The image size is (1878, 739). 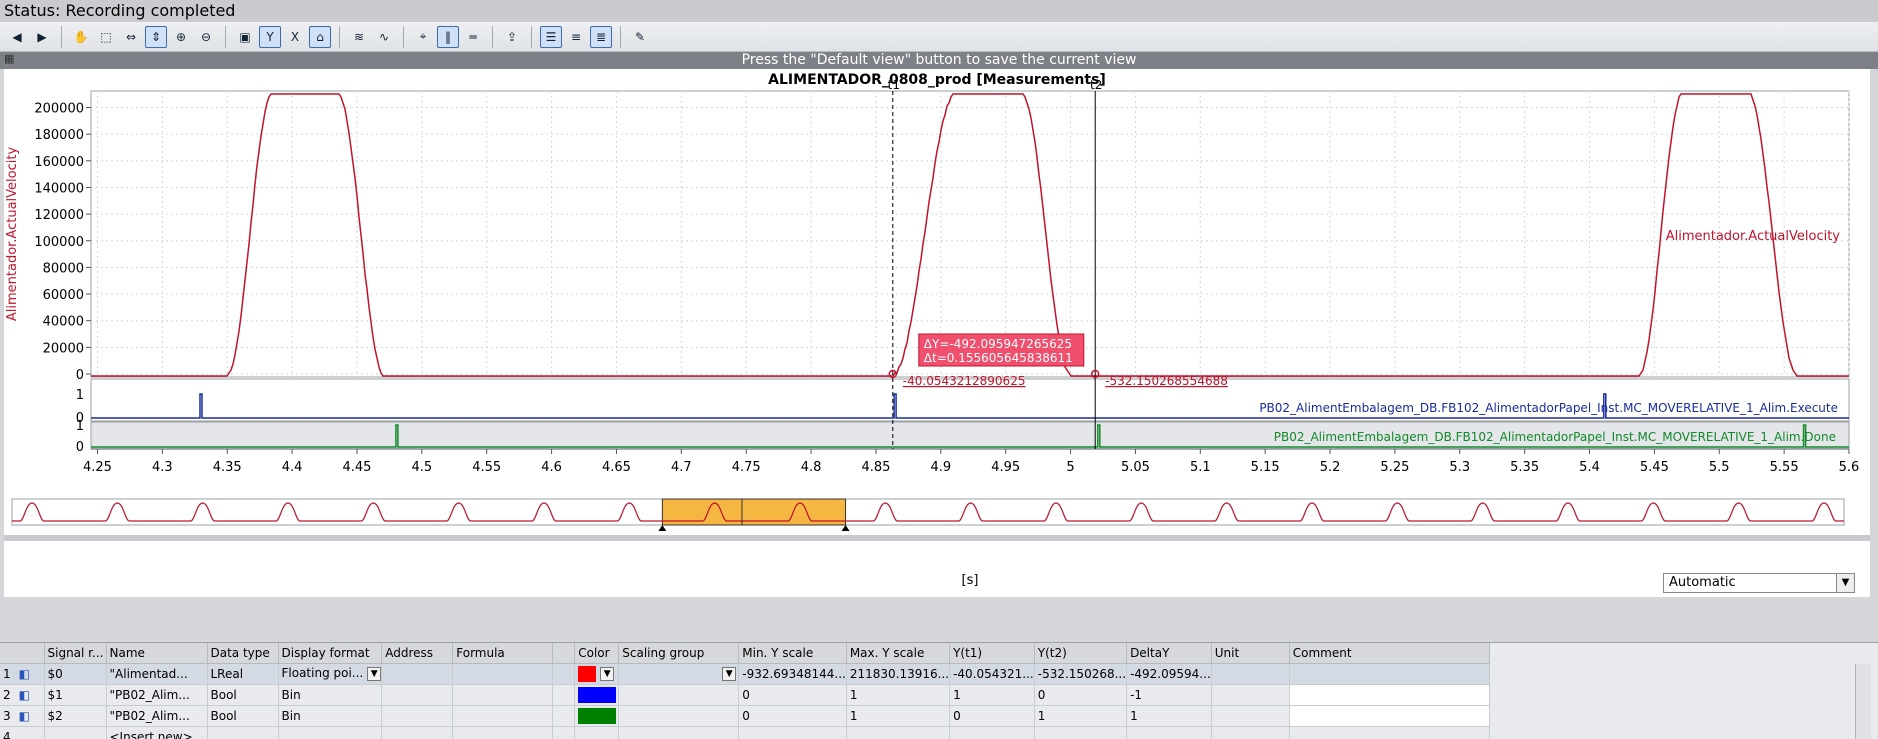 What do you see at coordinates (992, 653) in the screenshot?
I see `column-header: Y(t1)` at bounding box center [992, 653].